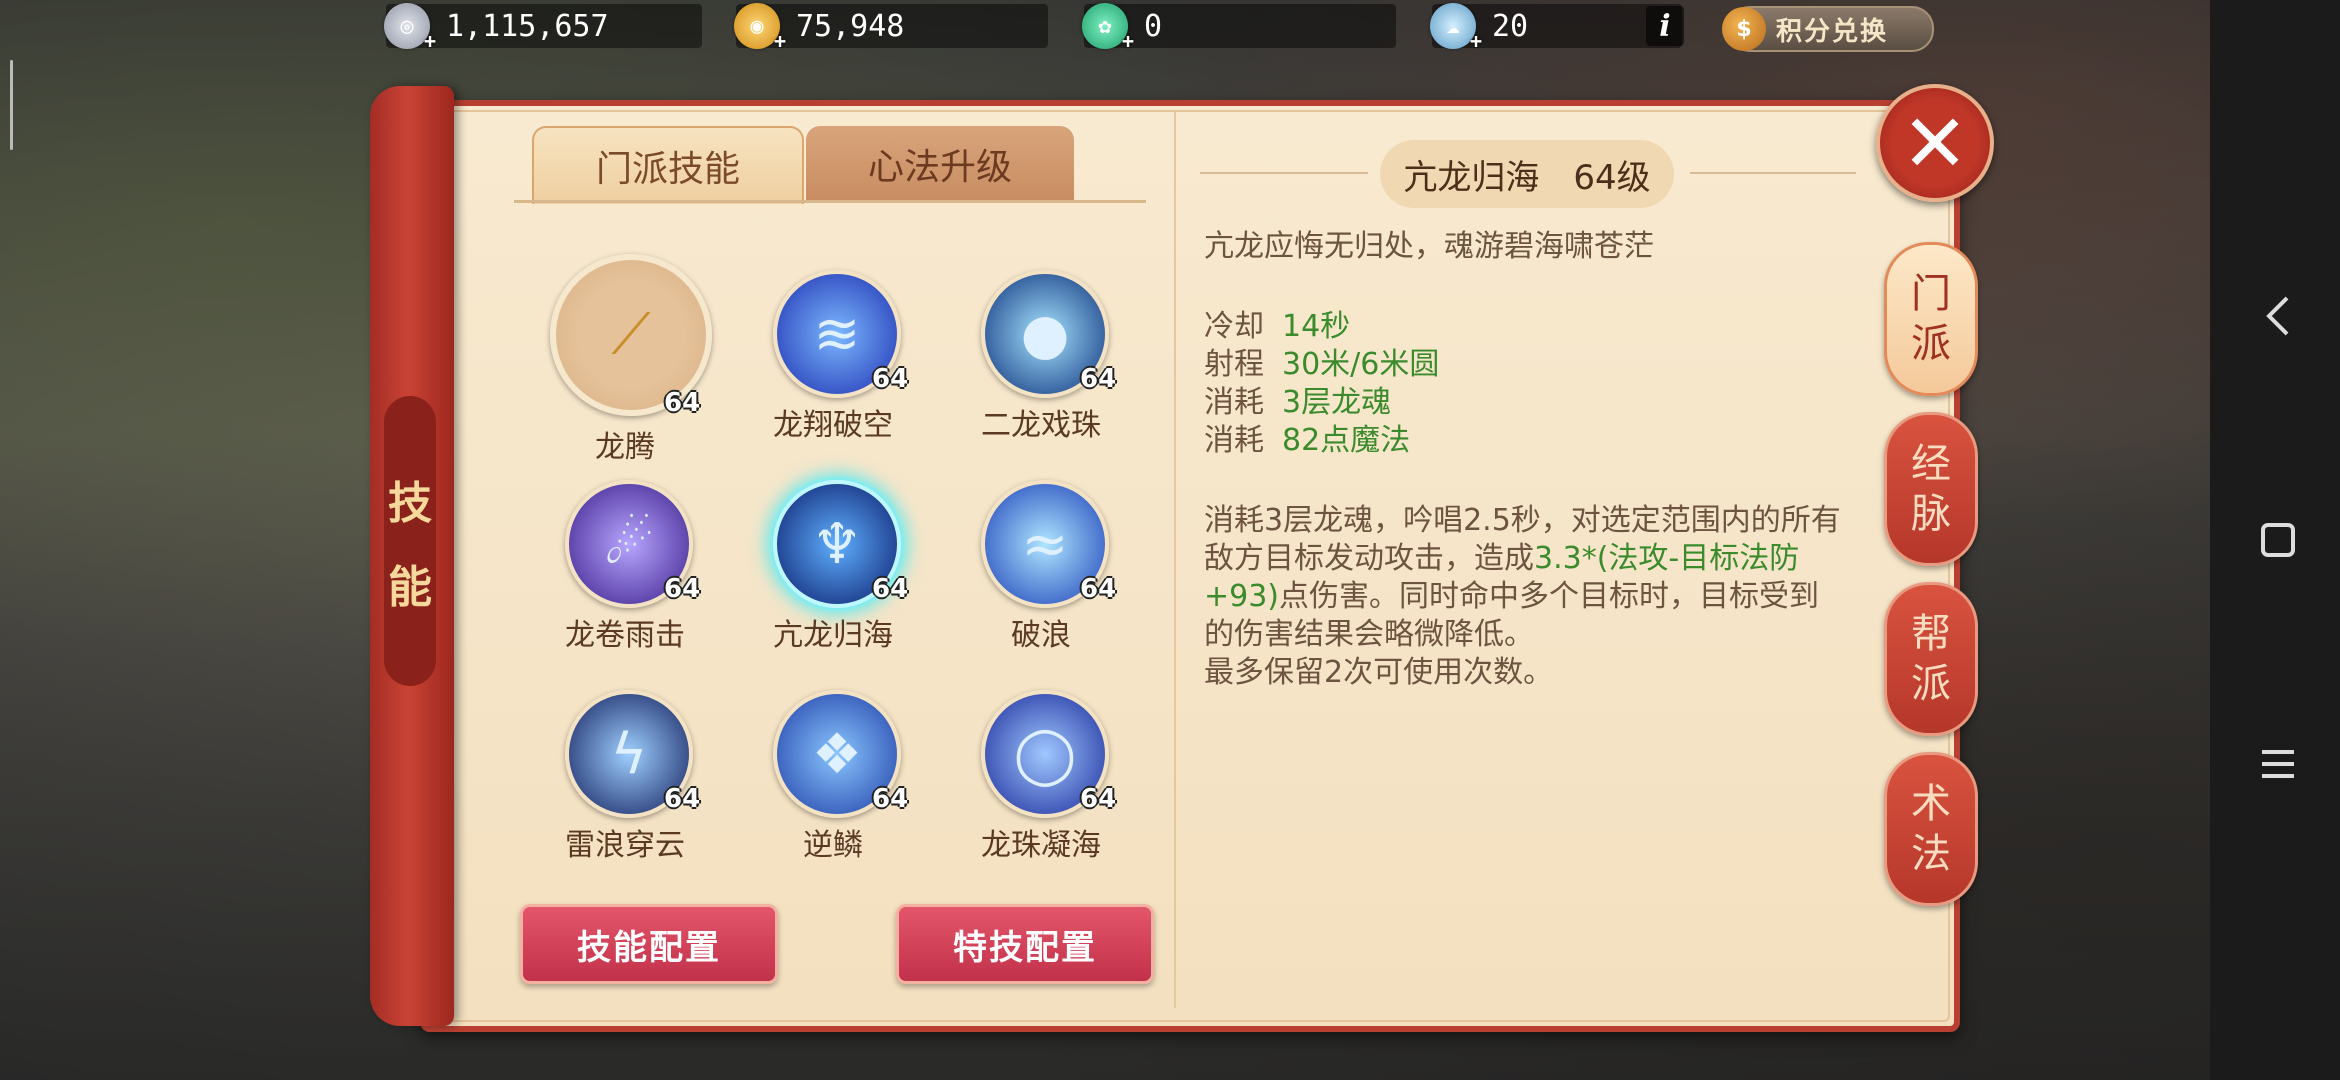  What do you see at coordinates (833, 355) in the screenshot?
I see `skill-item: ≋ 64 龙翔破空` at bounding box center [833, 355].